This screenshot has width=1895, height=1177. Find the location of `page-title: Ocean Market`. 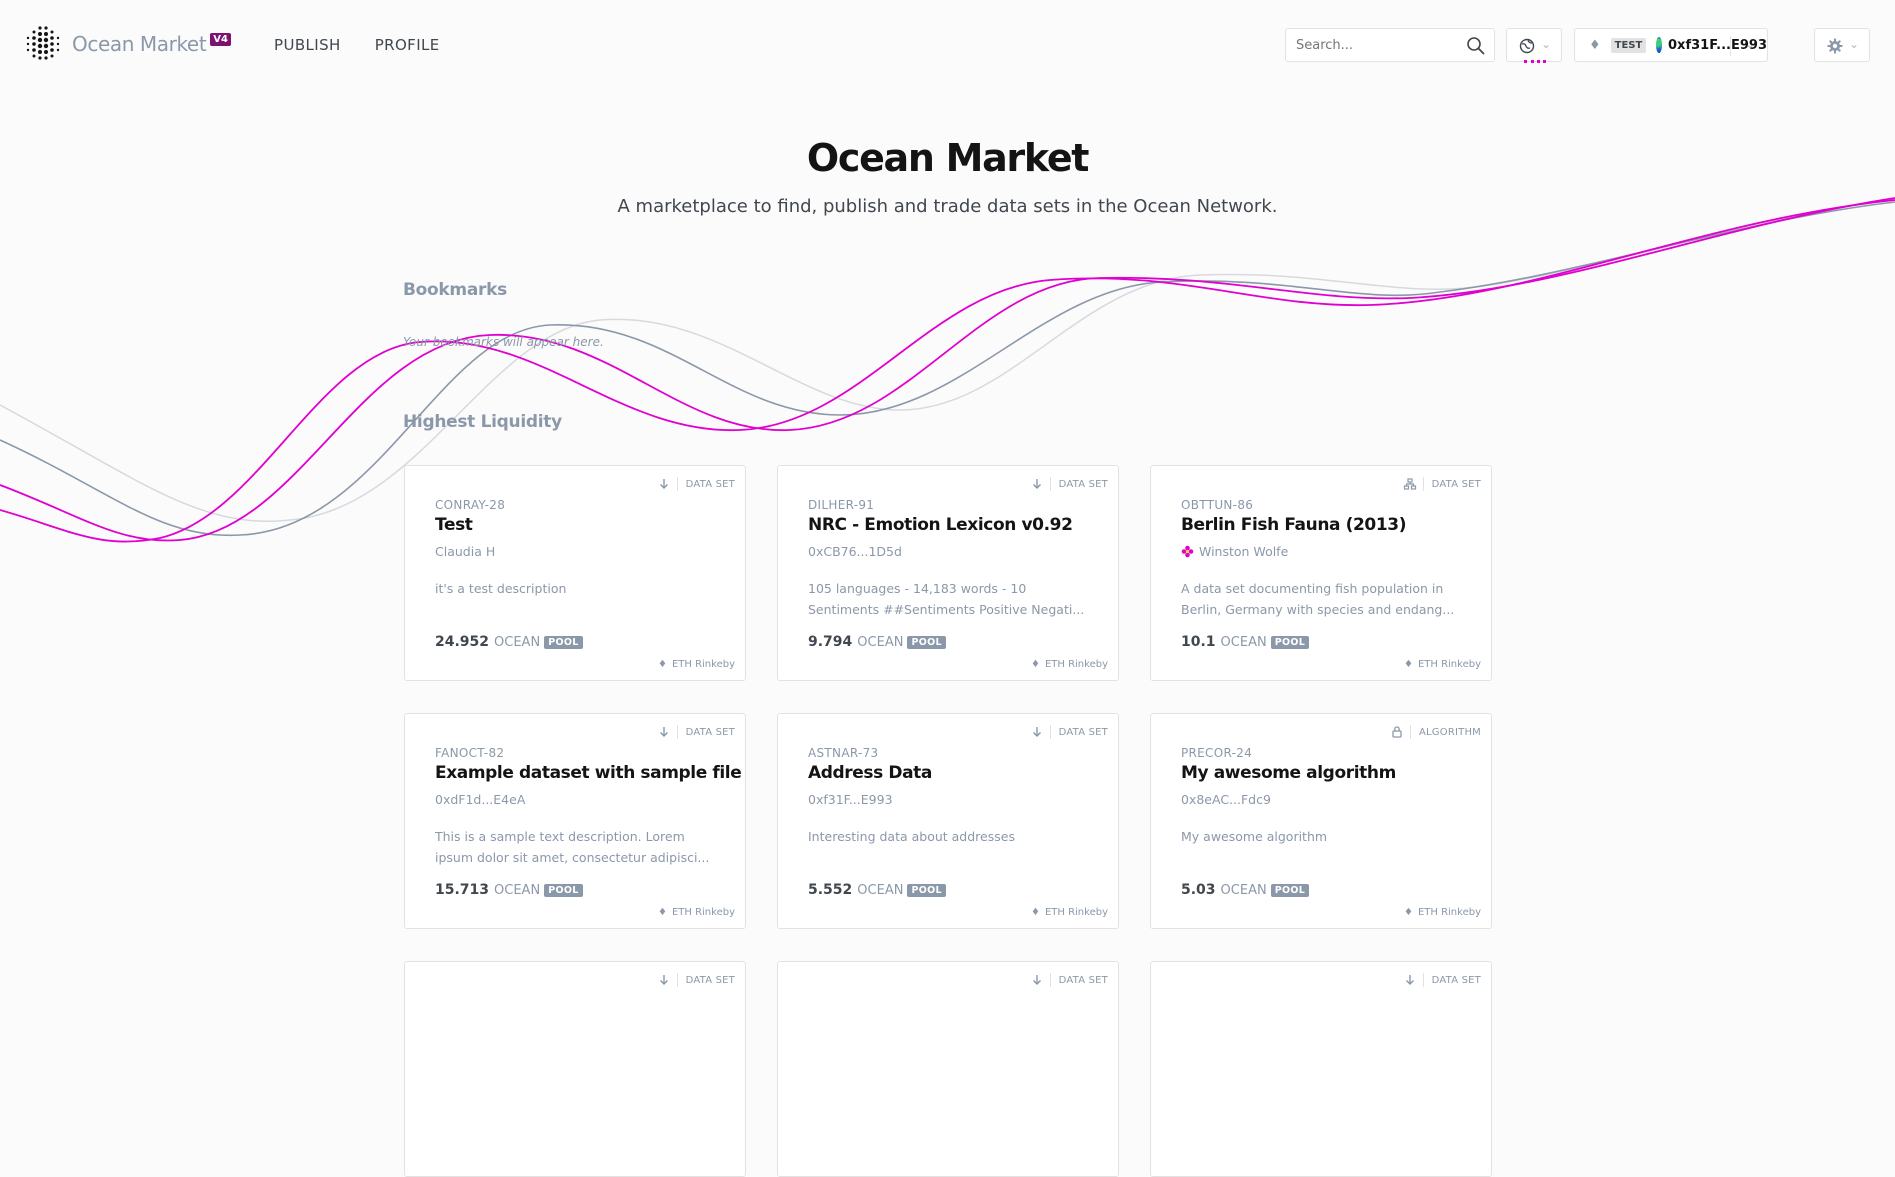

page-title: Ocean Market is located at coordinates (948, 158).